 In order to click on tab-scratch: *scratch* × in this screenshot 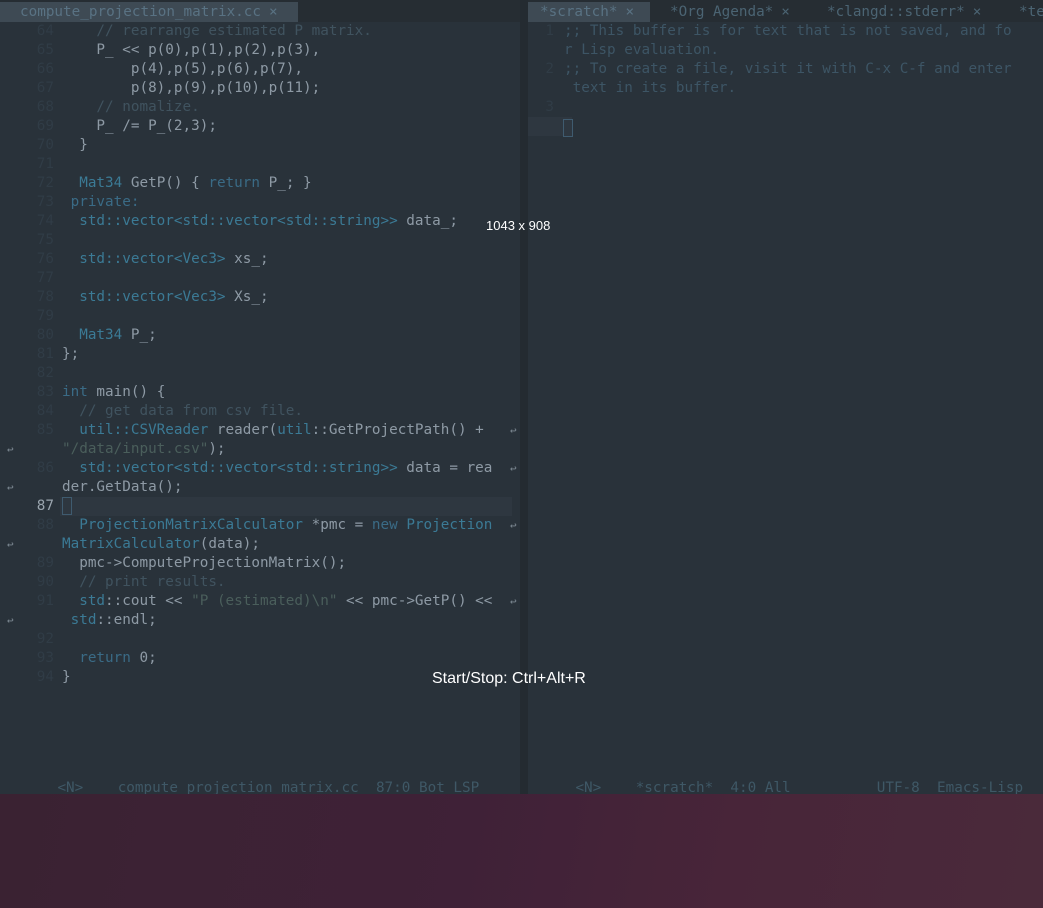, I will do `click(589, 12)`.